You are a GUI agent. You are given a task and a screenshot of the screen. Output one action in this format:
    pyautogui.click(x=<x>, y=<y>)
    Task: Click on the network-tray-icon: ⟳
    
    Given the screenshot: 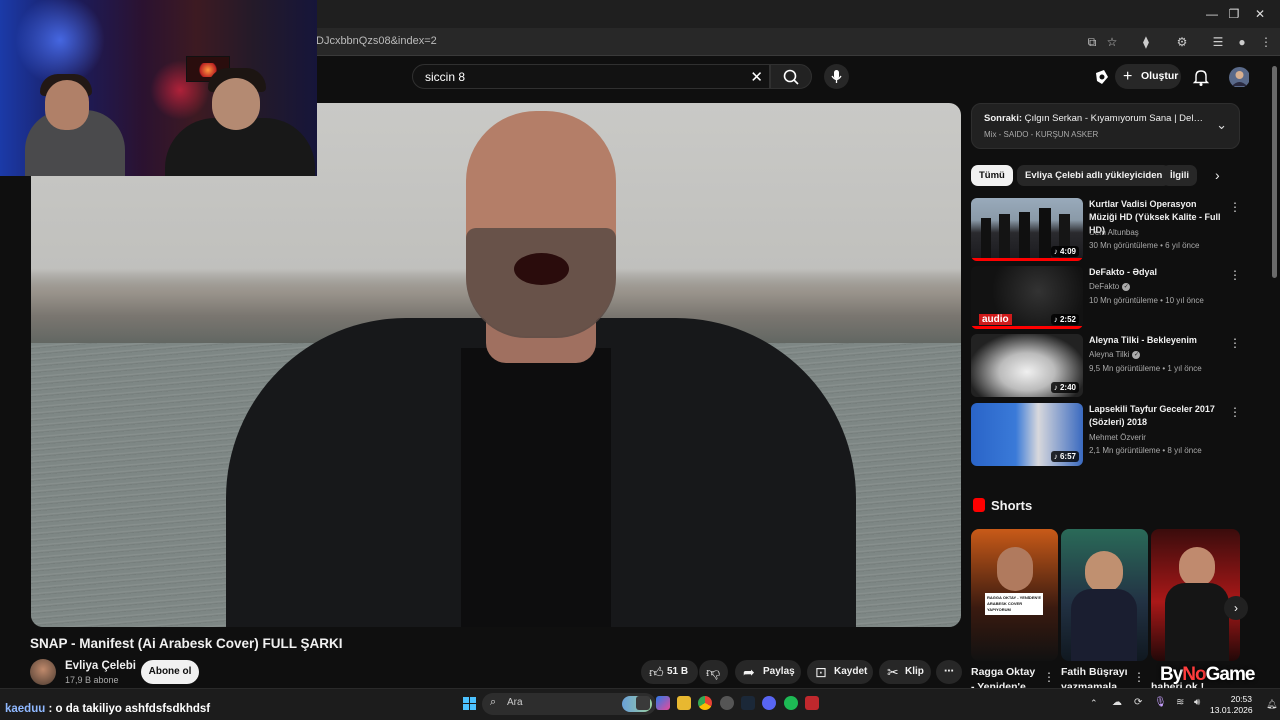 What is the action you would take?
    pyautogui.click(x=1138, y=702)
    